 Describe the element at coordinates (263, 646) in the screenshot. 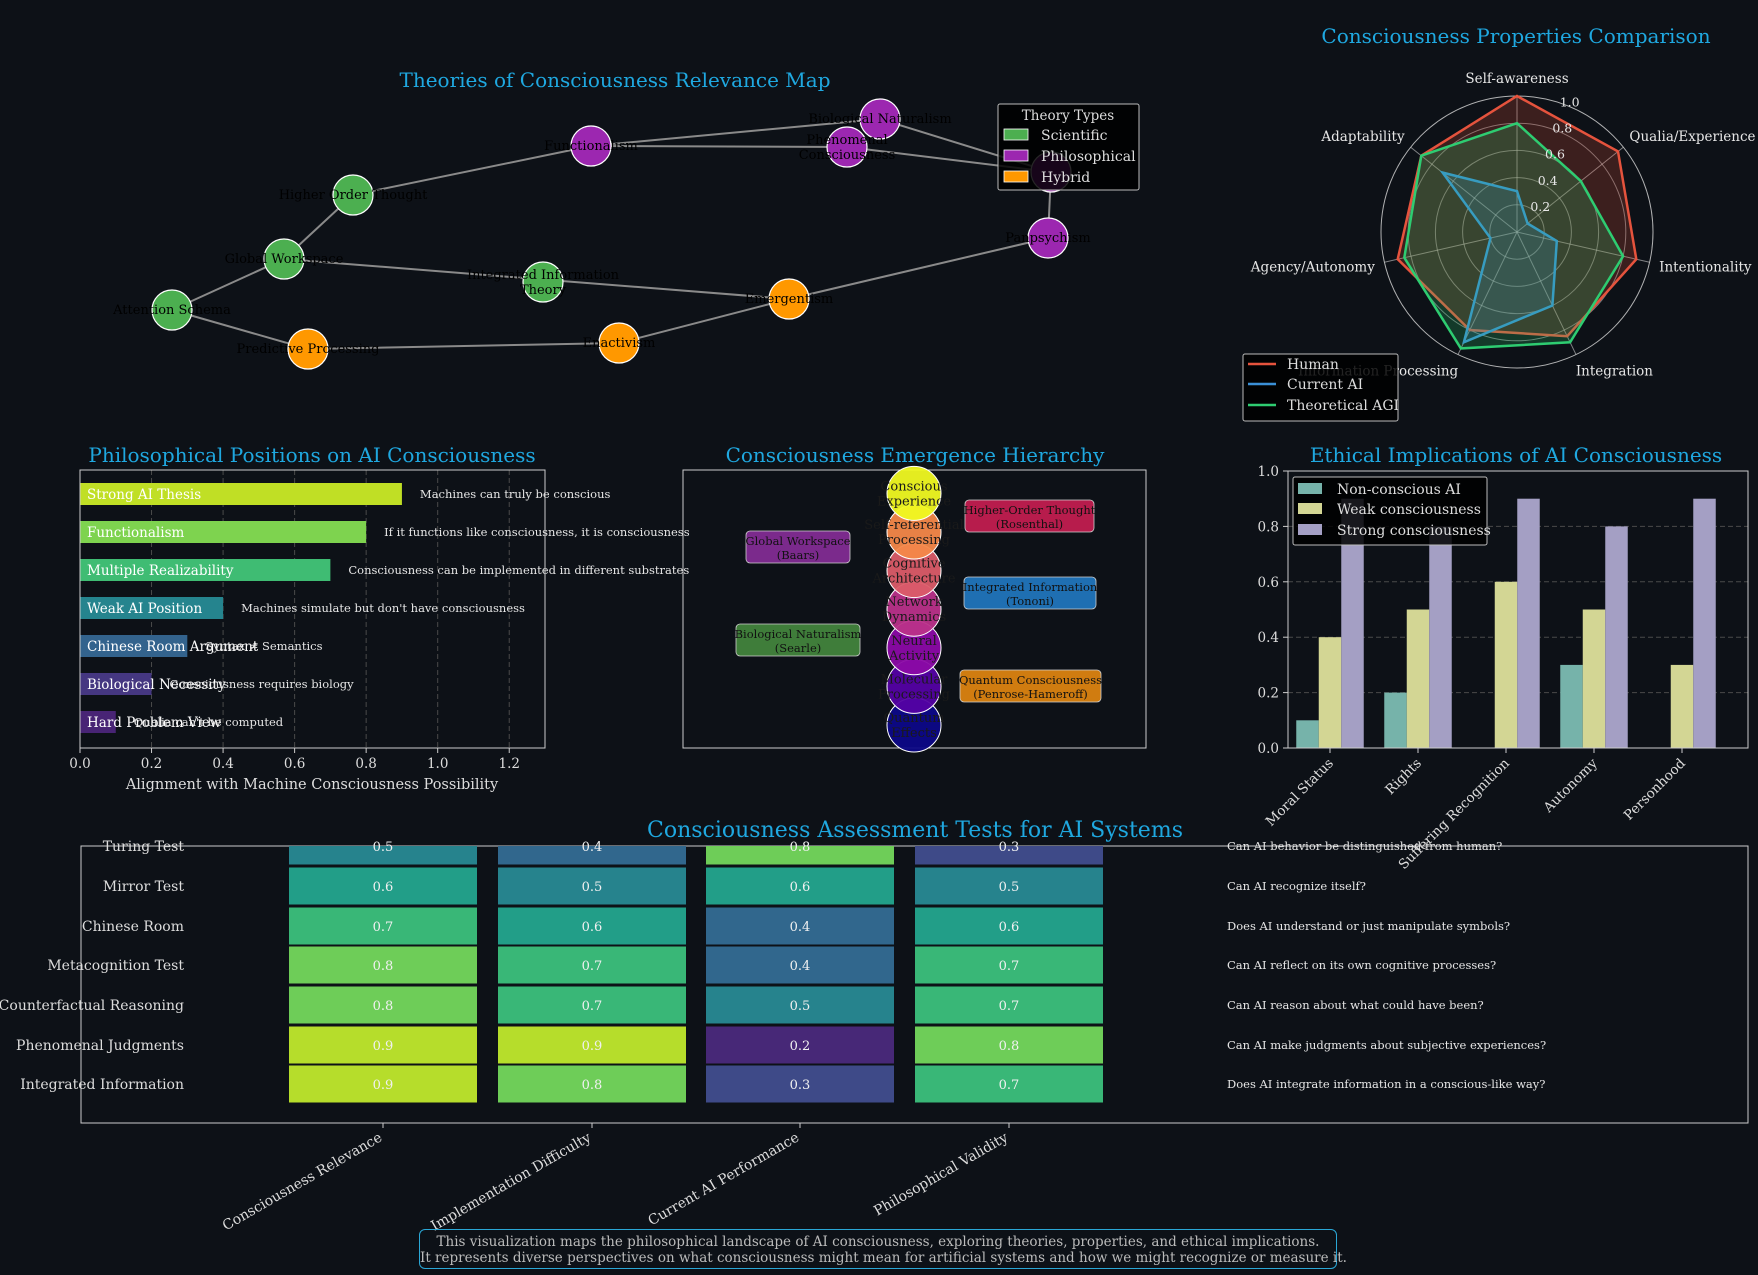

I see `positions-annotation-4: Syntax ≠ Semantics` at that location.